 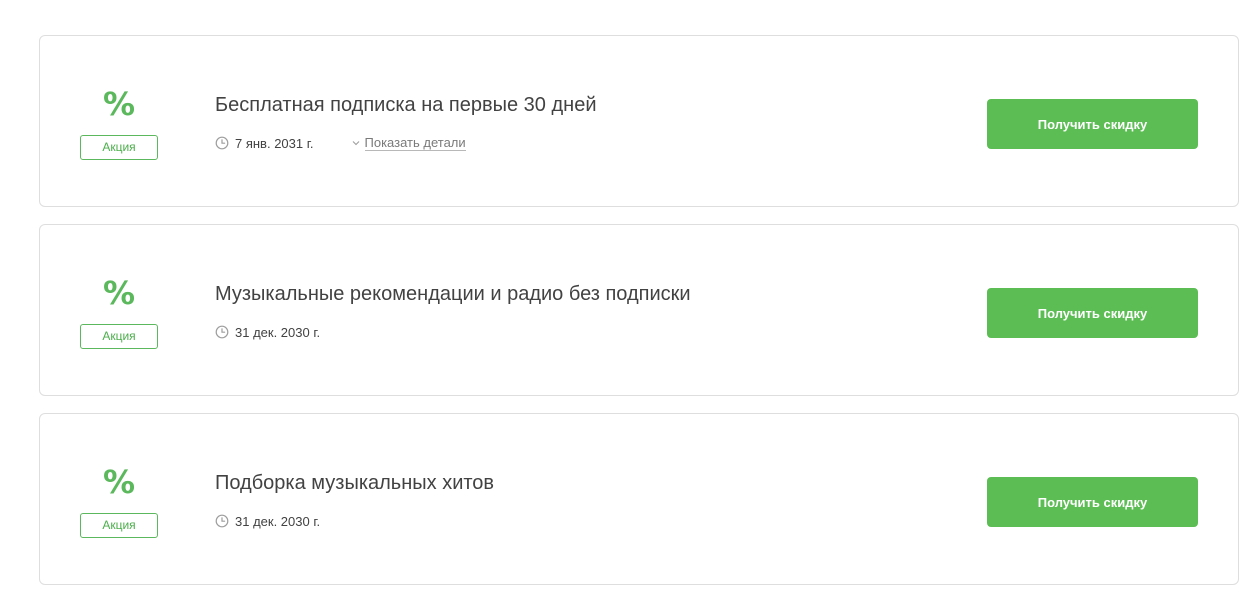 I want to click on offer-title: Бесплатная подписка на первые 30 дней, so click(x=406, y=105).